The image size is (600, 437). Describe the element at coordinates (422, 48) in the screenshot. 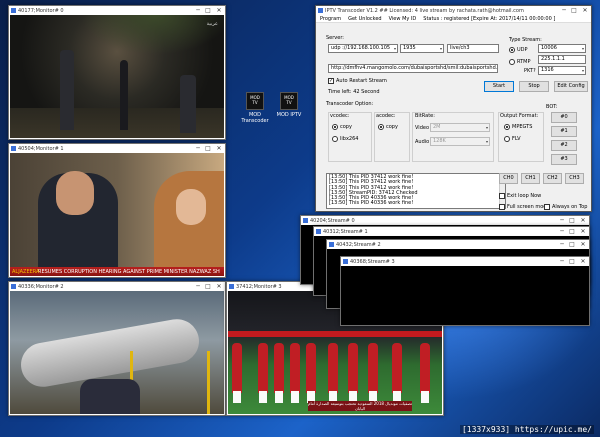

I see `server-port-select: 1935 ▾` at that location.